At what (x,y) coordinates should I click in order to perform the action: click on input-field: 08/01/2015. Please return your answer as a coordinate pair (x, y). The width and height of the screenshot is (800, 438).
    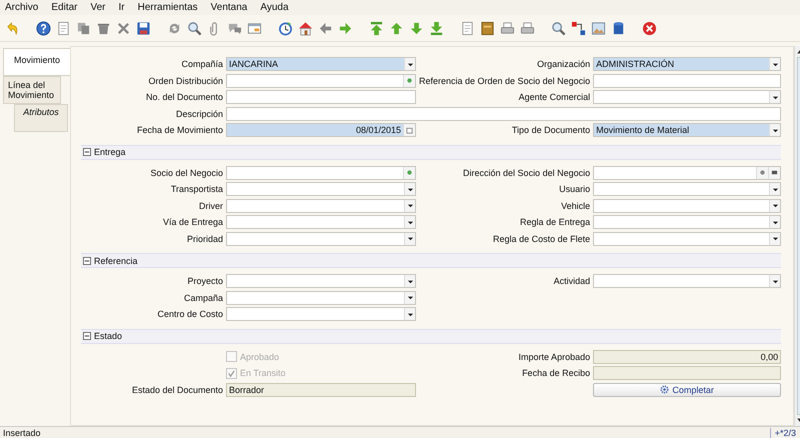
    Looking at the image, I should click on (321, 130).